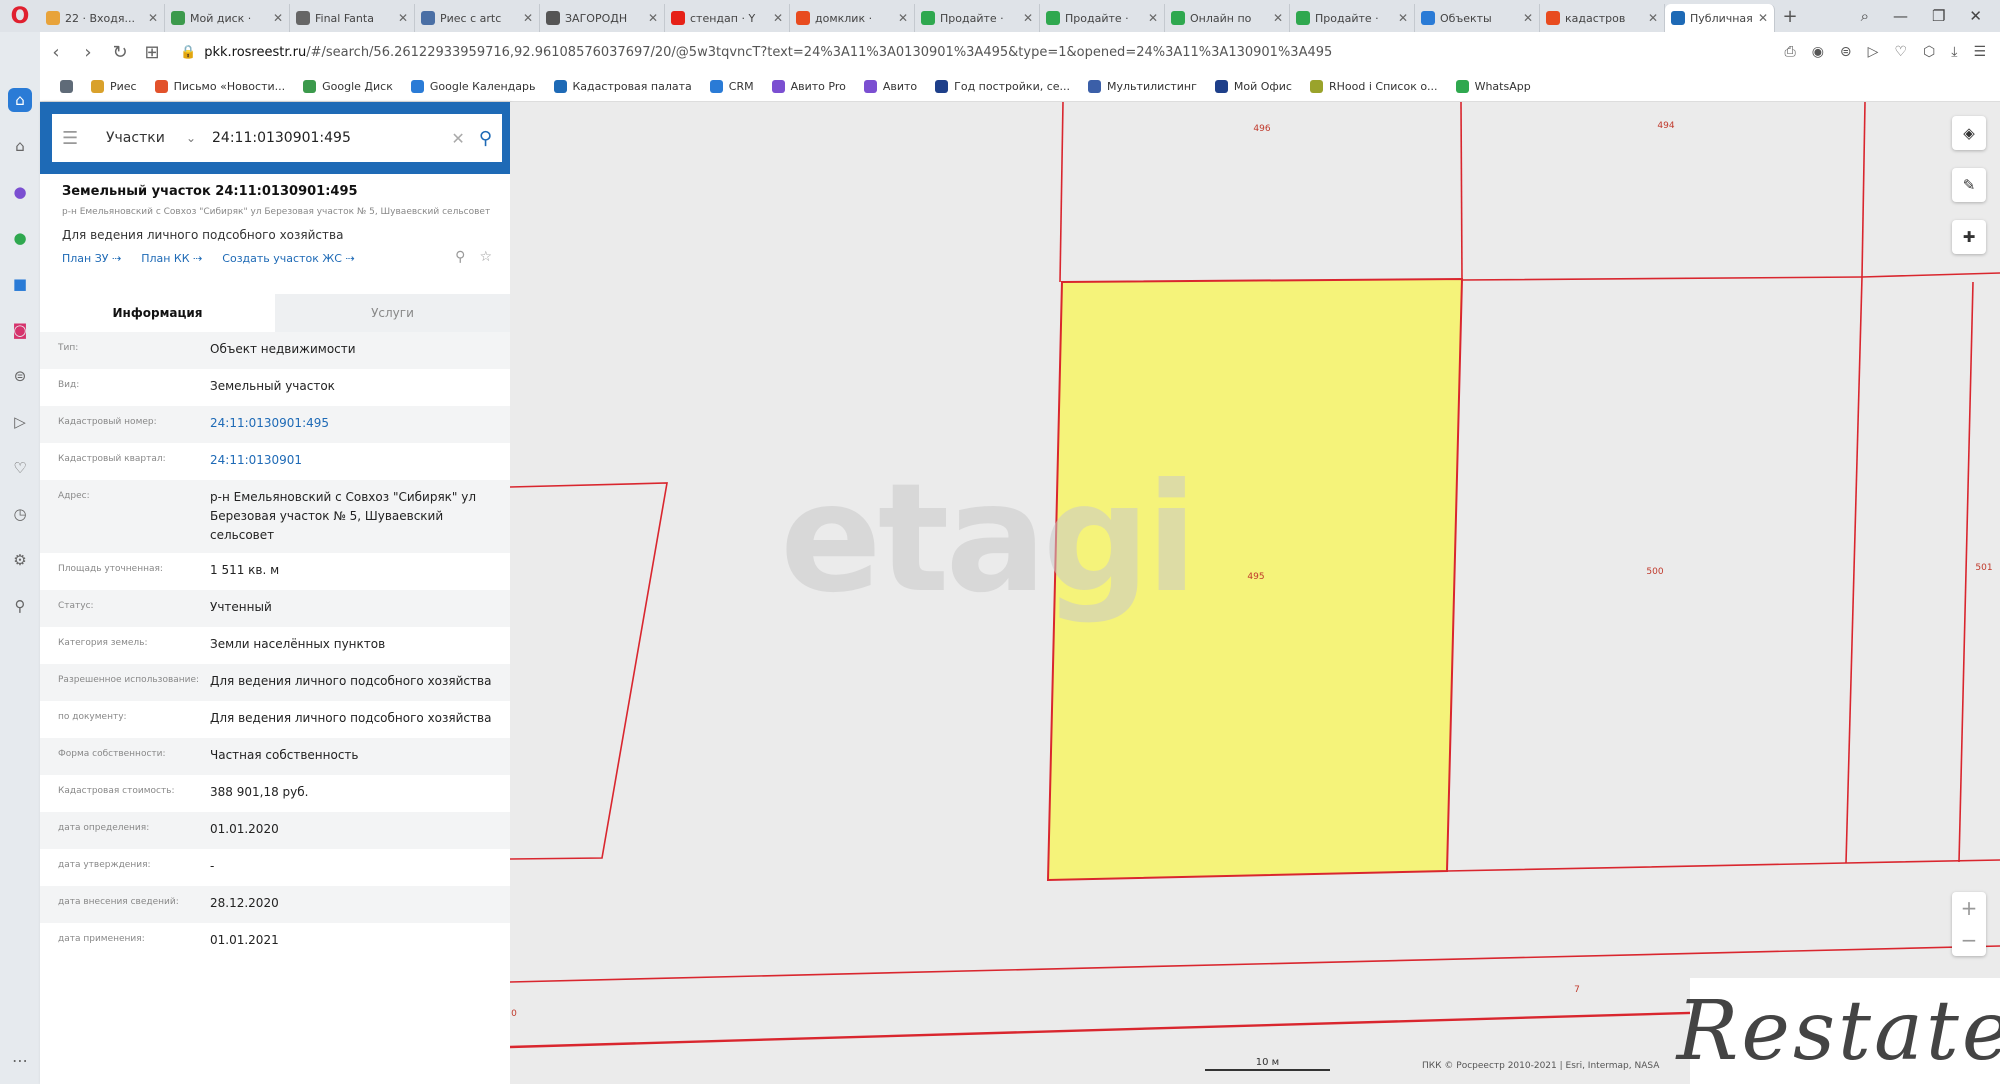 This screenshot has height=1084, width=2000. I want to click on browser-tab: Онлайн по ✕, so click(1227, 18).